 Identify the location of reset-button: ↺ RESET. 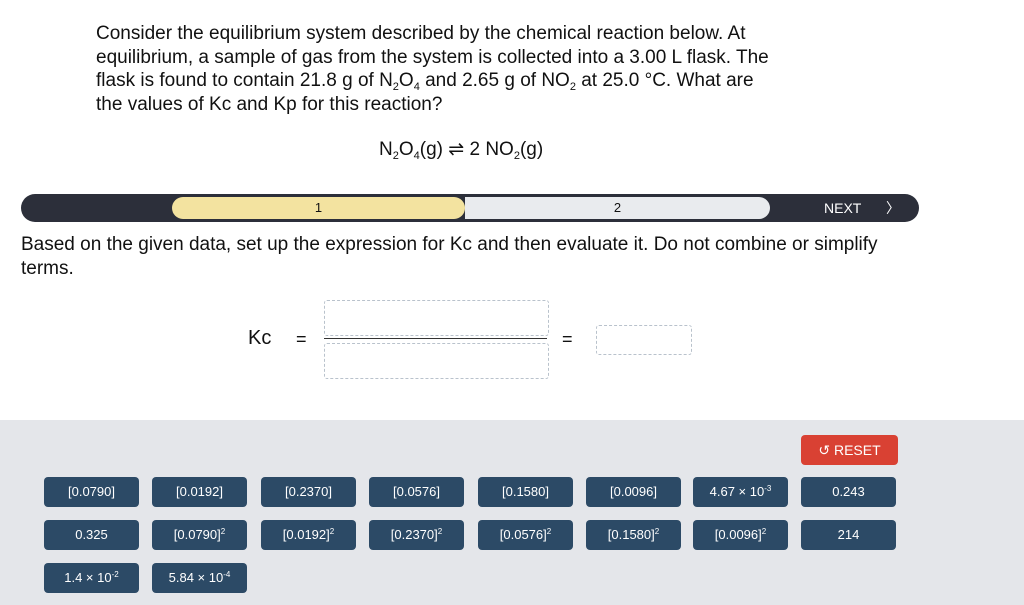
(849, 450).